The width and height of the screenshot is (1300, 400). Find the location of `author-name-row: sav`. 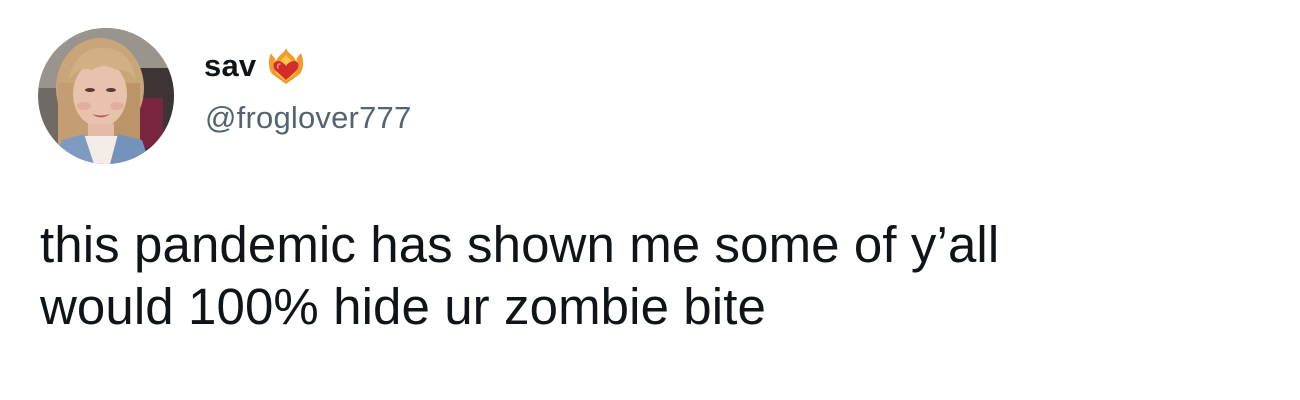

author-name-row: sav is located at coordinates (255, 66).